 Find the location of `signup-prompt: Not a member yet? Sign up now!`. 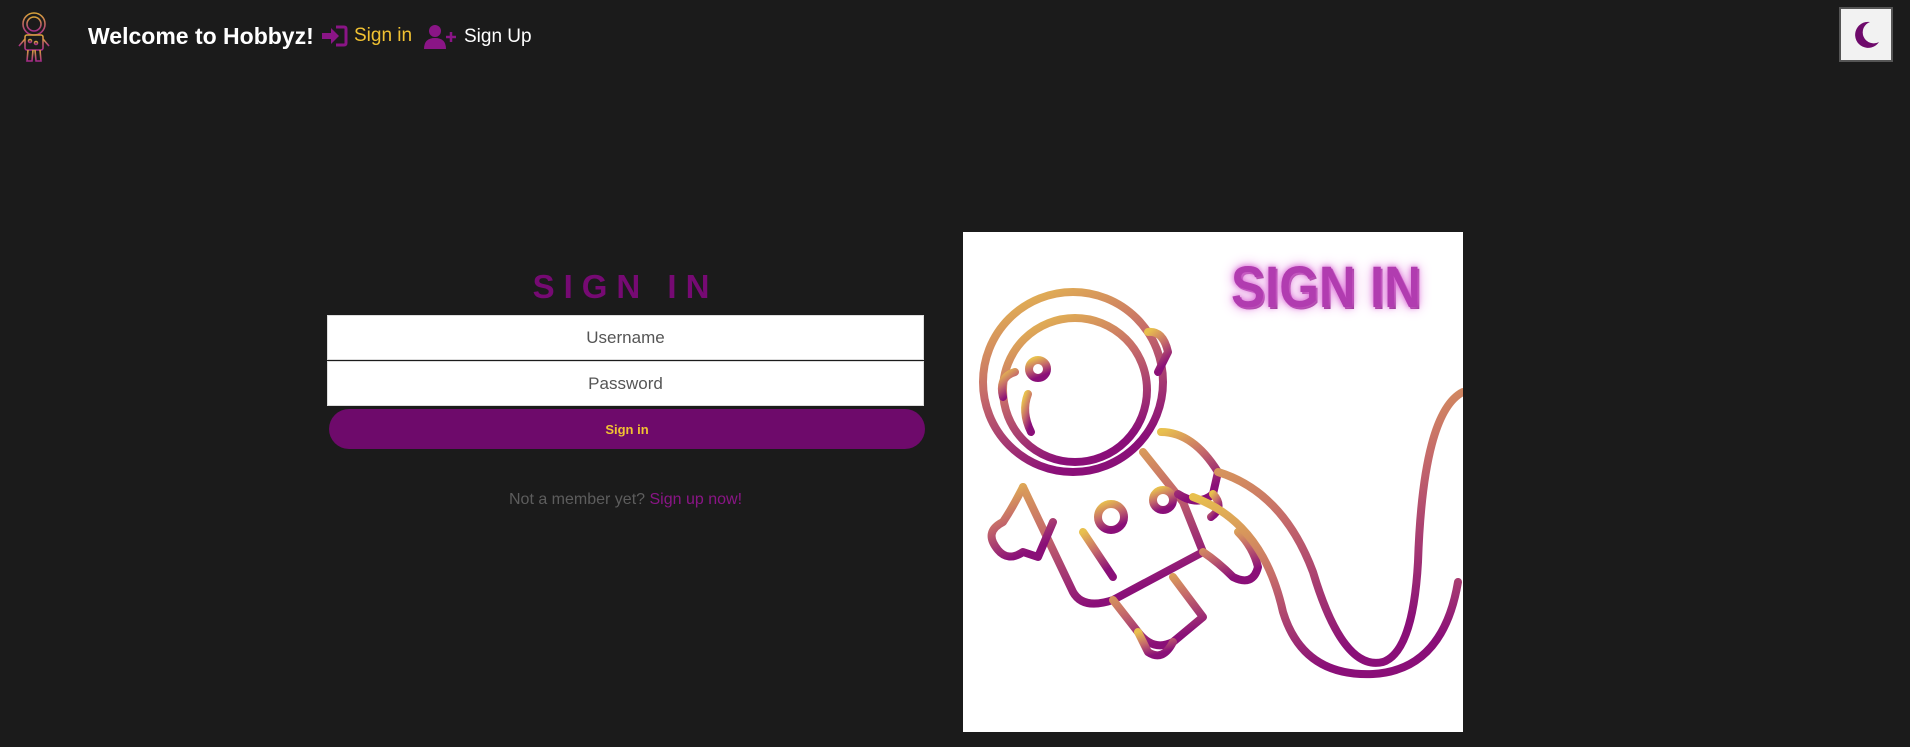

signup-prompt: Not a member yet? Sign up now! is located at coordinates (625, 500).